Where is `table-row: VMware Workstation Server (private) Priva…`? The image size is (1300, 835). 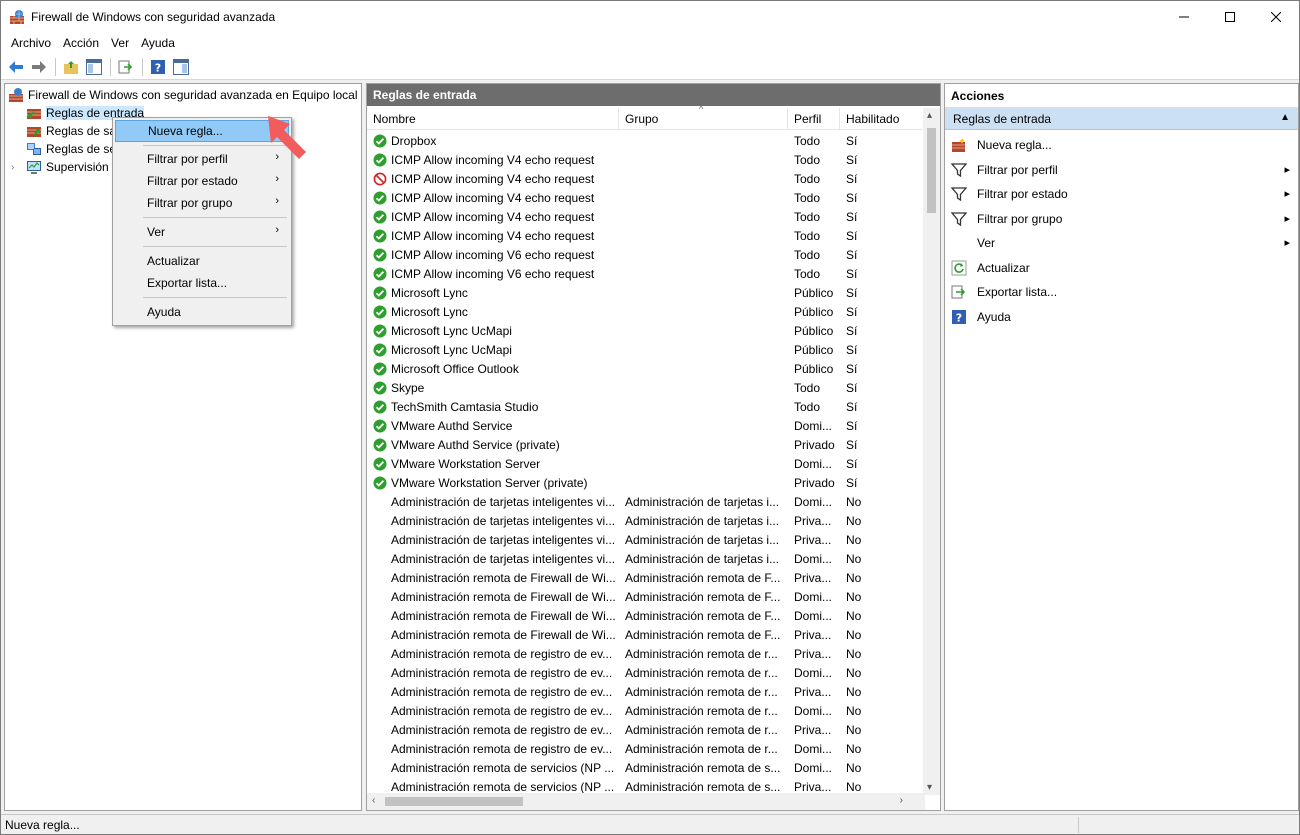
table-row: VMware Workstation Server (private) Priva… is located at coordinates (644, 483).